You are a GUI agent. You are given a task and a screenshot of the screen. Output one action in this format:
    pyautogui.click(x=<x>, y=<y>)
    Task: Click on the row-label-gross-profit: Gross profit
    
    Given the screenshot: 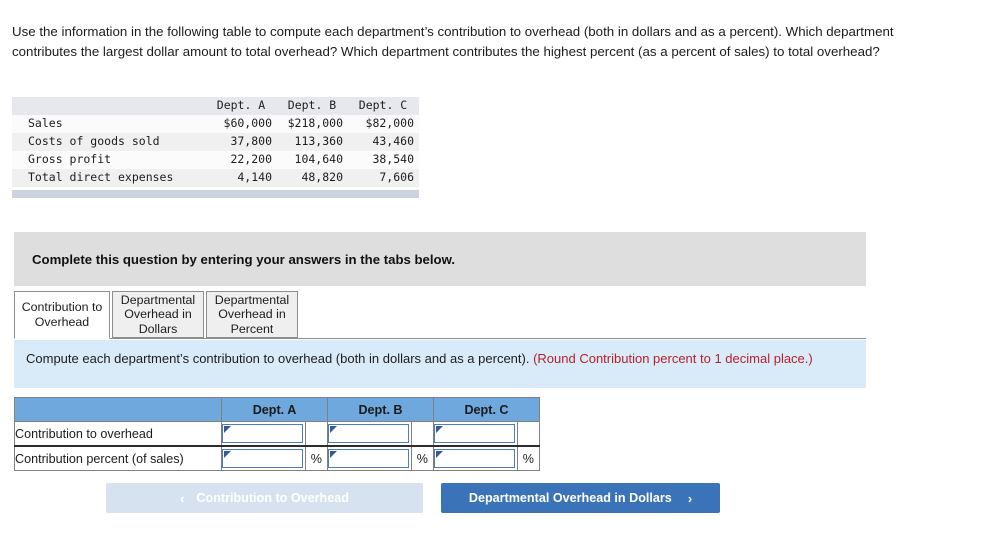 What is the action you would take?
    pyautogui.click(x=70, y=159)
    